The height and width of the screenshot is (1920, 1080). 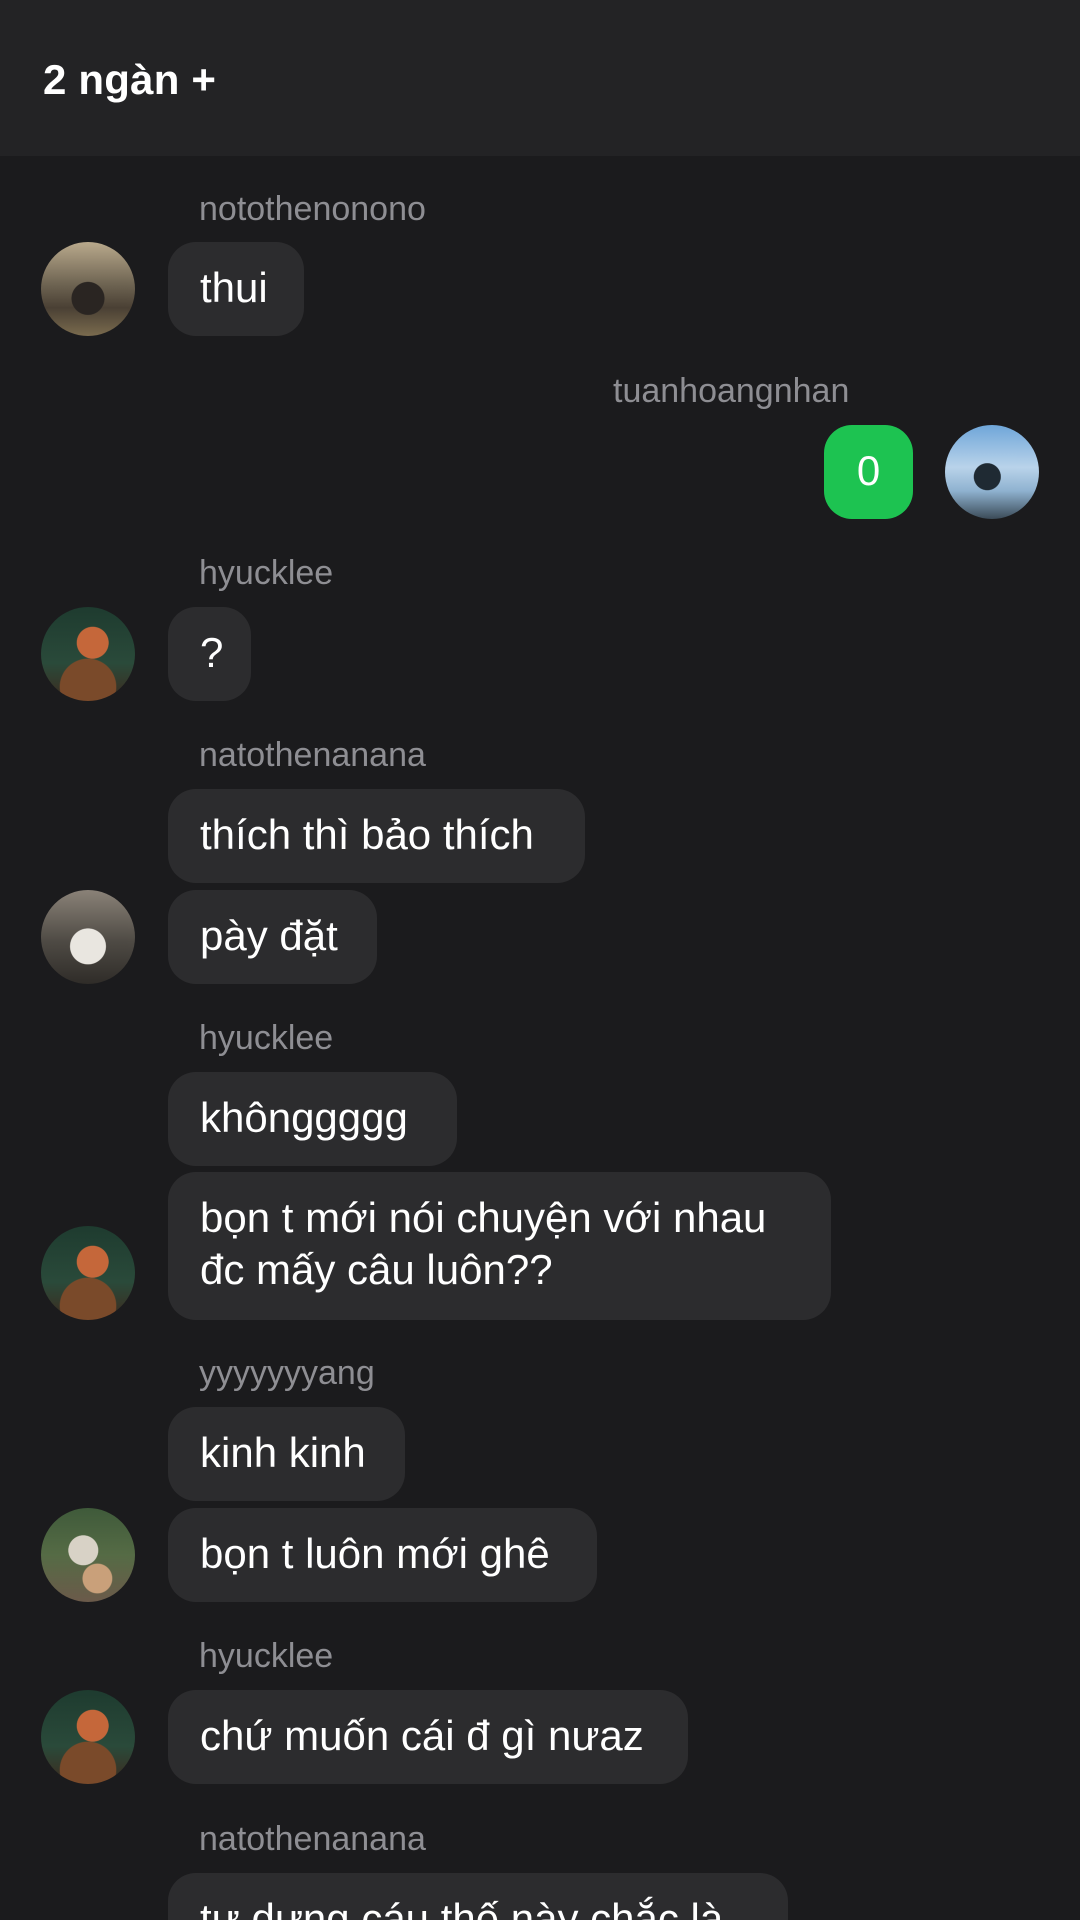 I want to click on message-bubble: thui, so click(x=236, y=289).